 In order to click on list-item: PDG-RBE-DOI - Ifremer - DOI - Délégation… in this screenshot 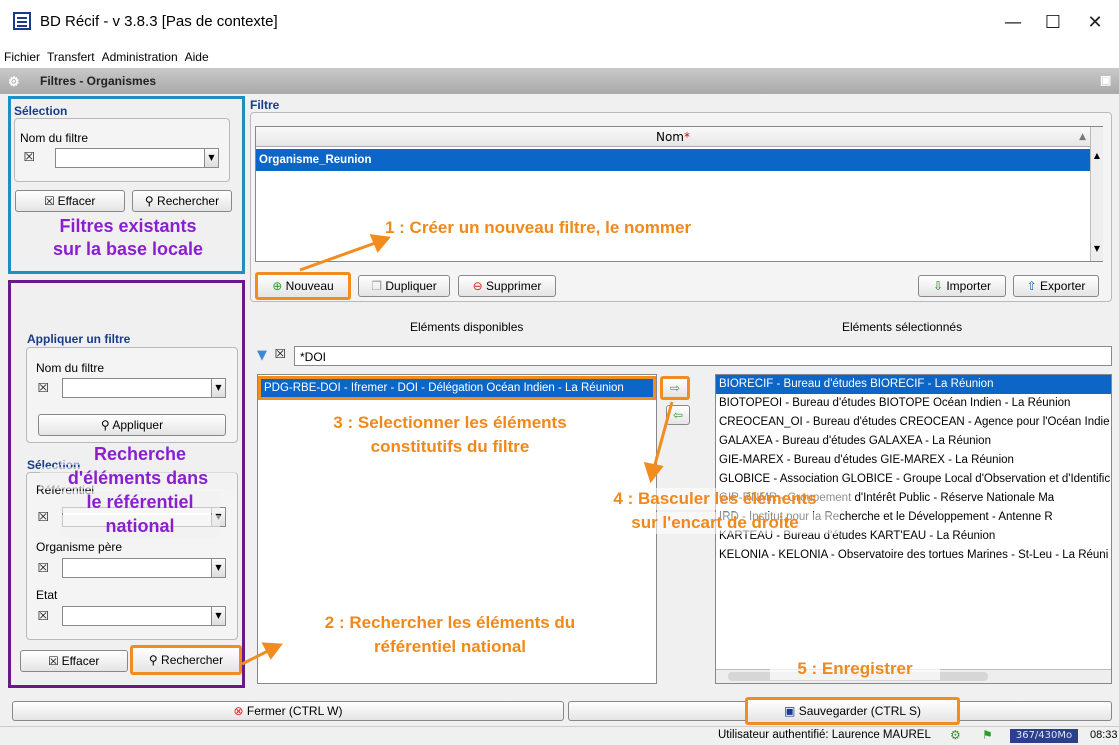, I will do `click(457, 388)`.